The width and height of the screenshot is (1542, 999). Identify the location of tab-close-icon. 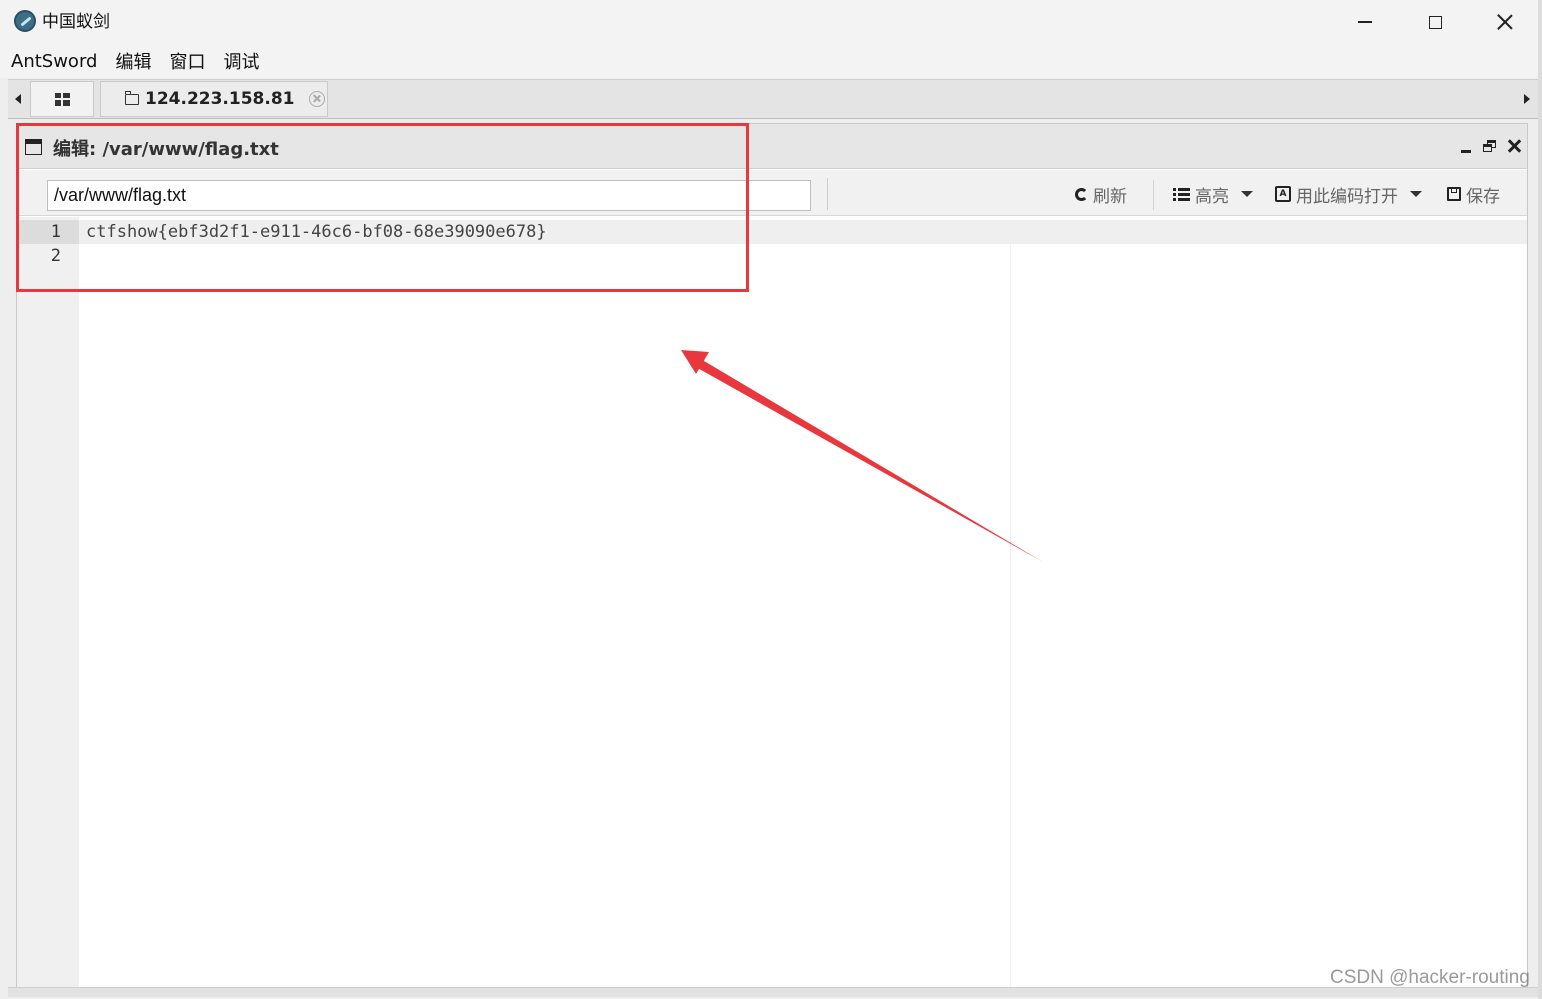
(316, 99).